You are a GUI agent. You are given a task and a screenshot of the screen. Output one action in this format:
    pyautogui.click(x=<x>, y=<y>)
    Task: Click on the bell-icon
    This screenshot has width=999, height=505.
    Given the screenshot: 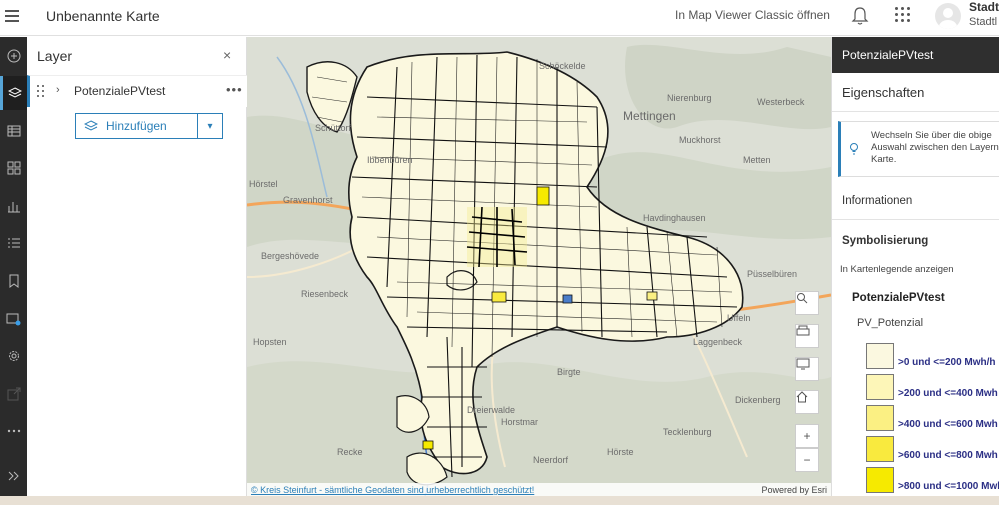 What is the action you would take?
    pyautogui.click(x=860, y=16)
    